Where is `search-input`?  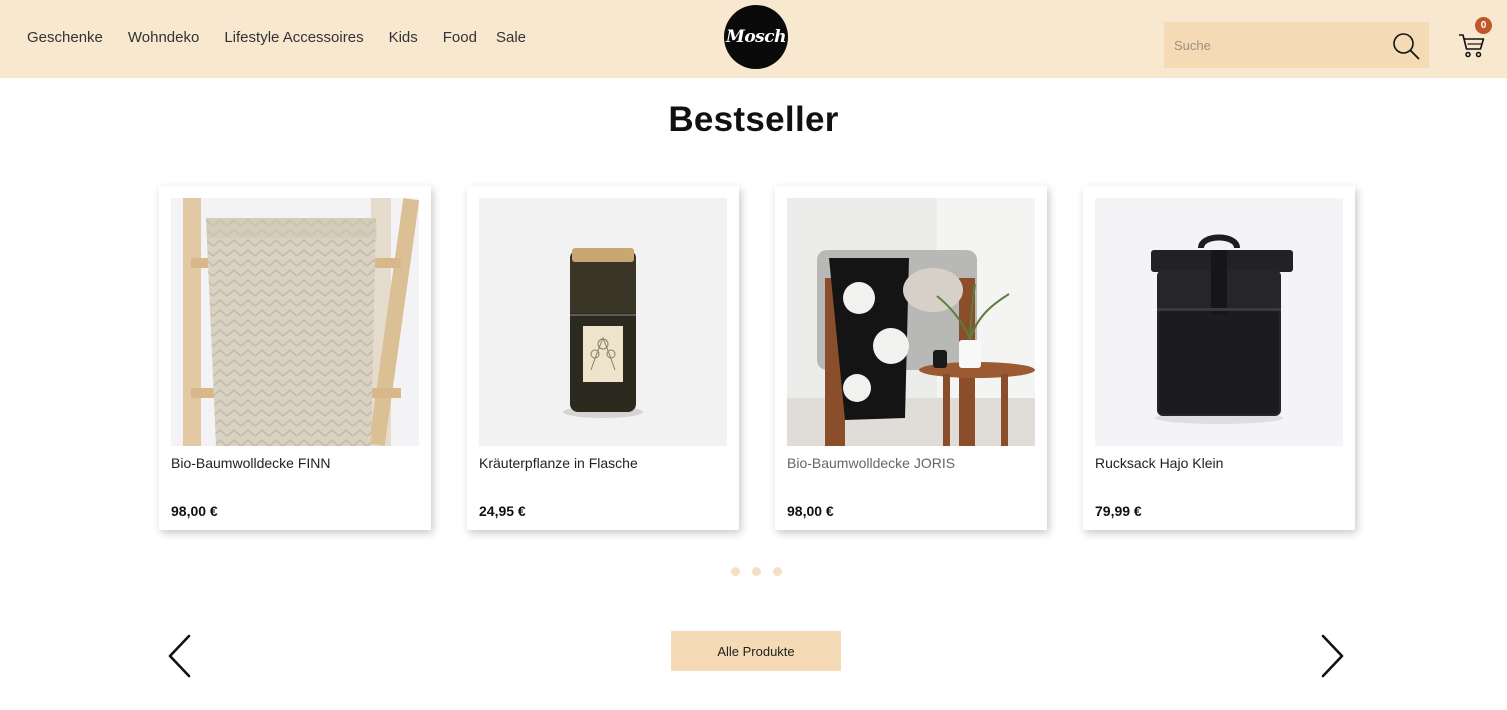
search-input is located at coordinates (1274, 45).